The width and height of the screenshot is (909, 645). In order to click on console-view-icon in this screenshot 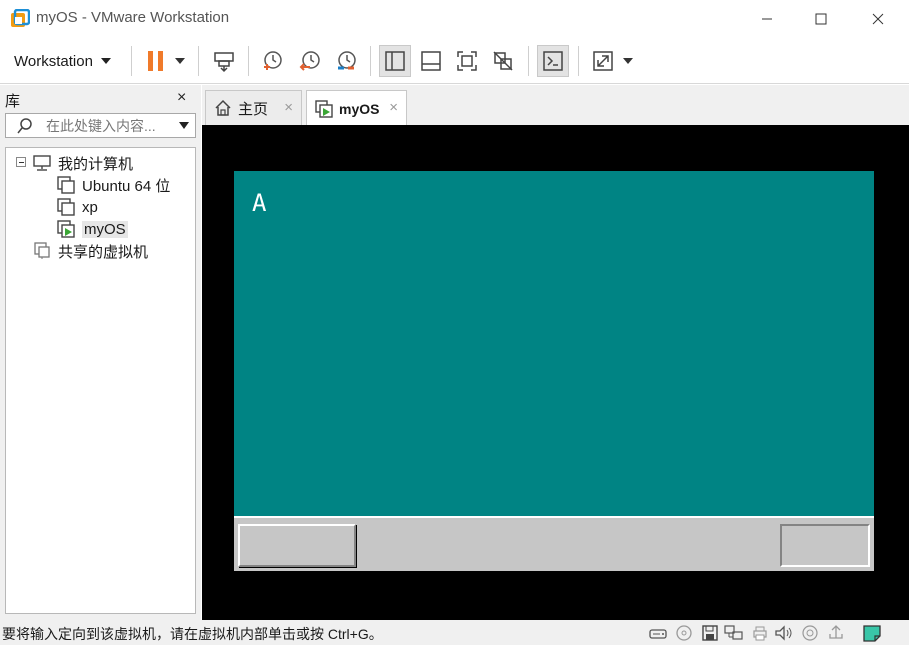, I will do `click(553, 61)`.